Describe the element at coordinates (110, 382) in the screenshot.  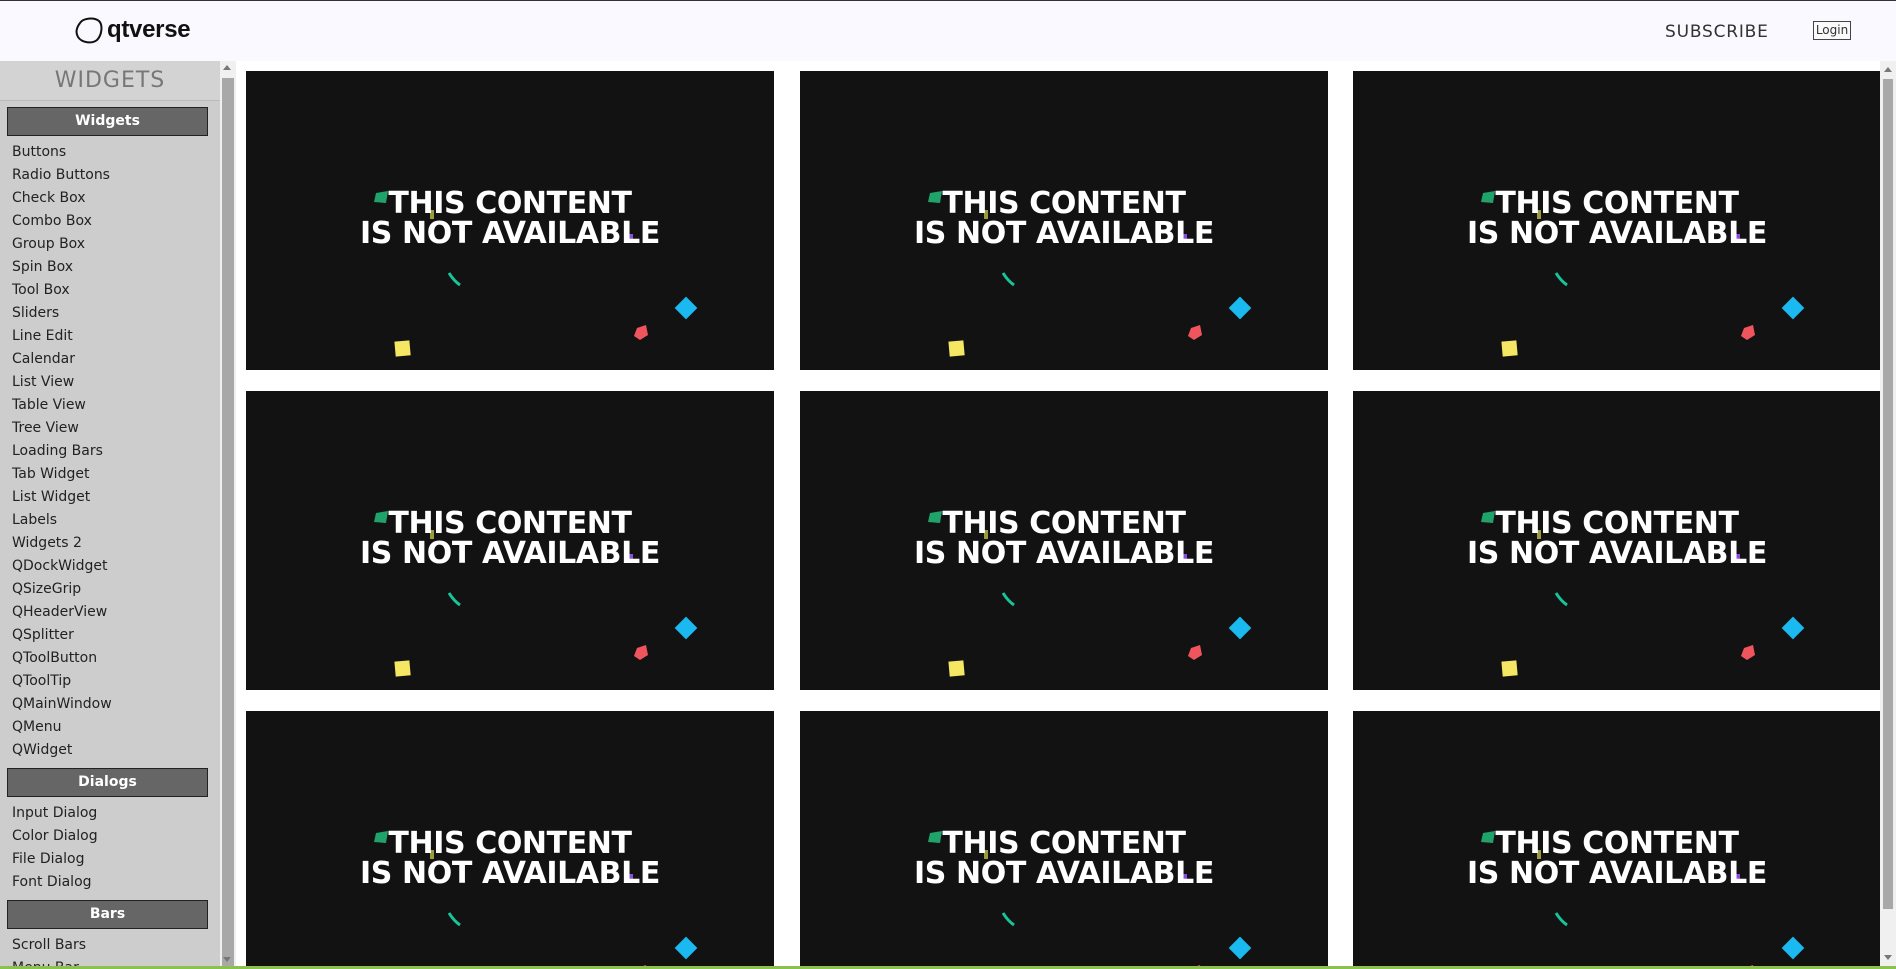
I see `sidebar-item: List View` at that location.